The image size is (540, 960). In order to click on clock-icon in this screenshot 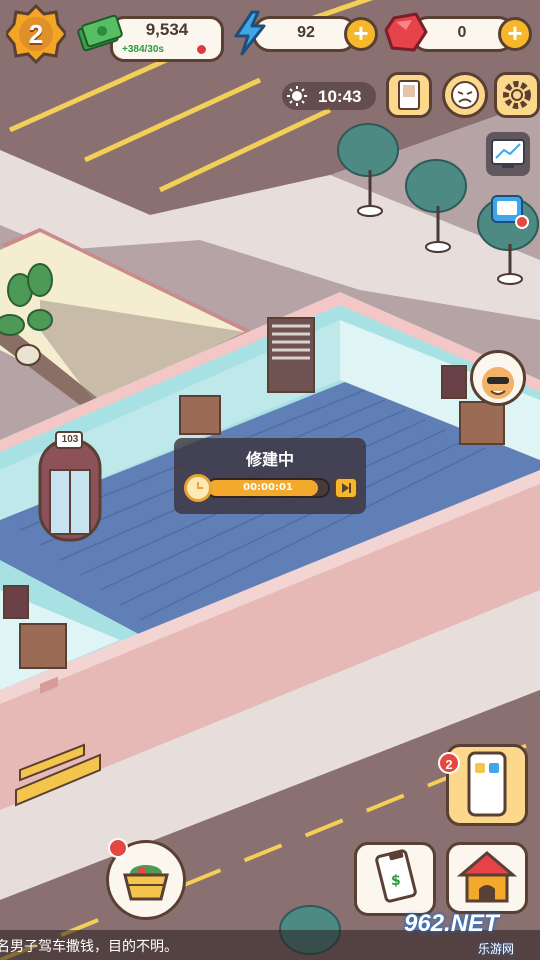, I will do `click(198, 488)`.